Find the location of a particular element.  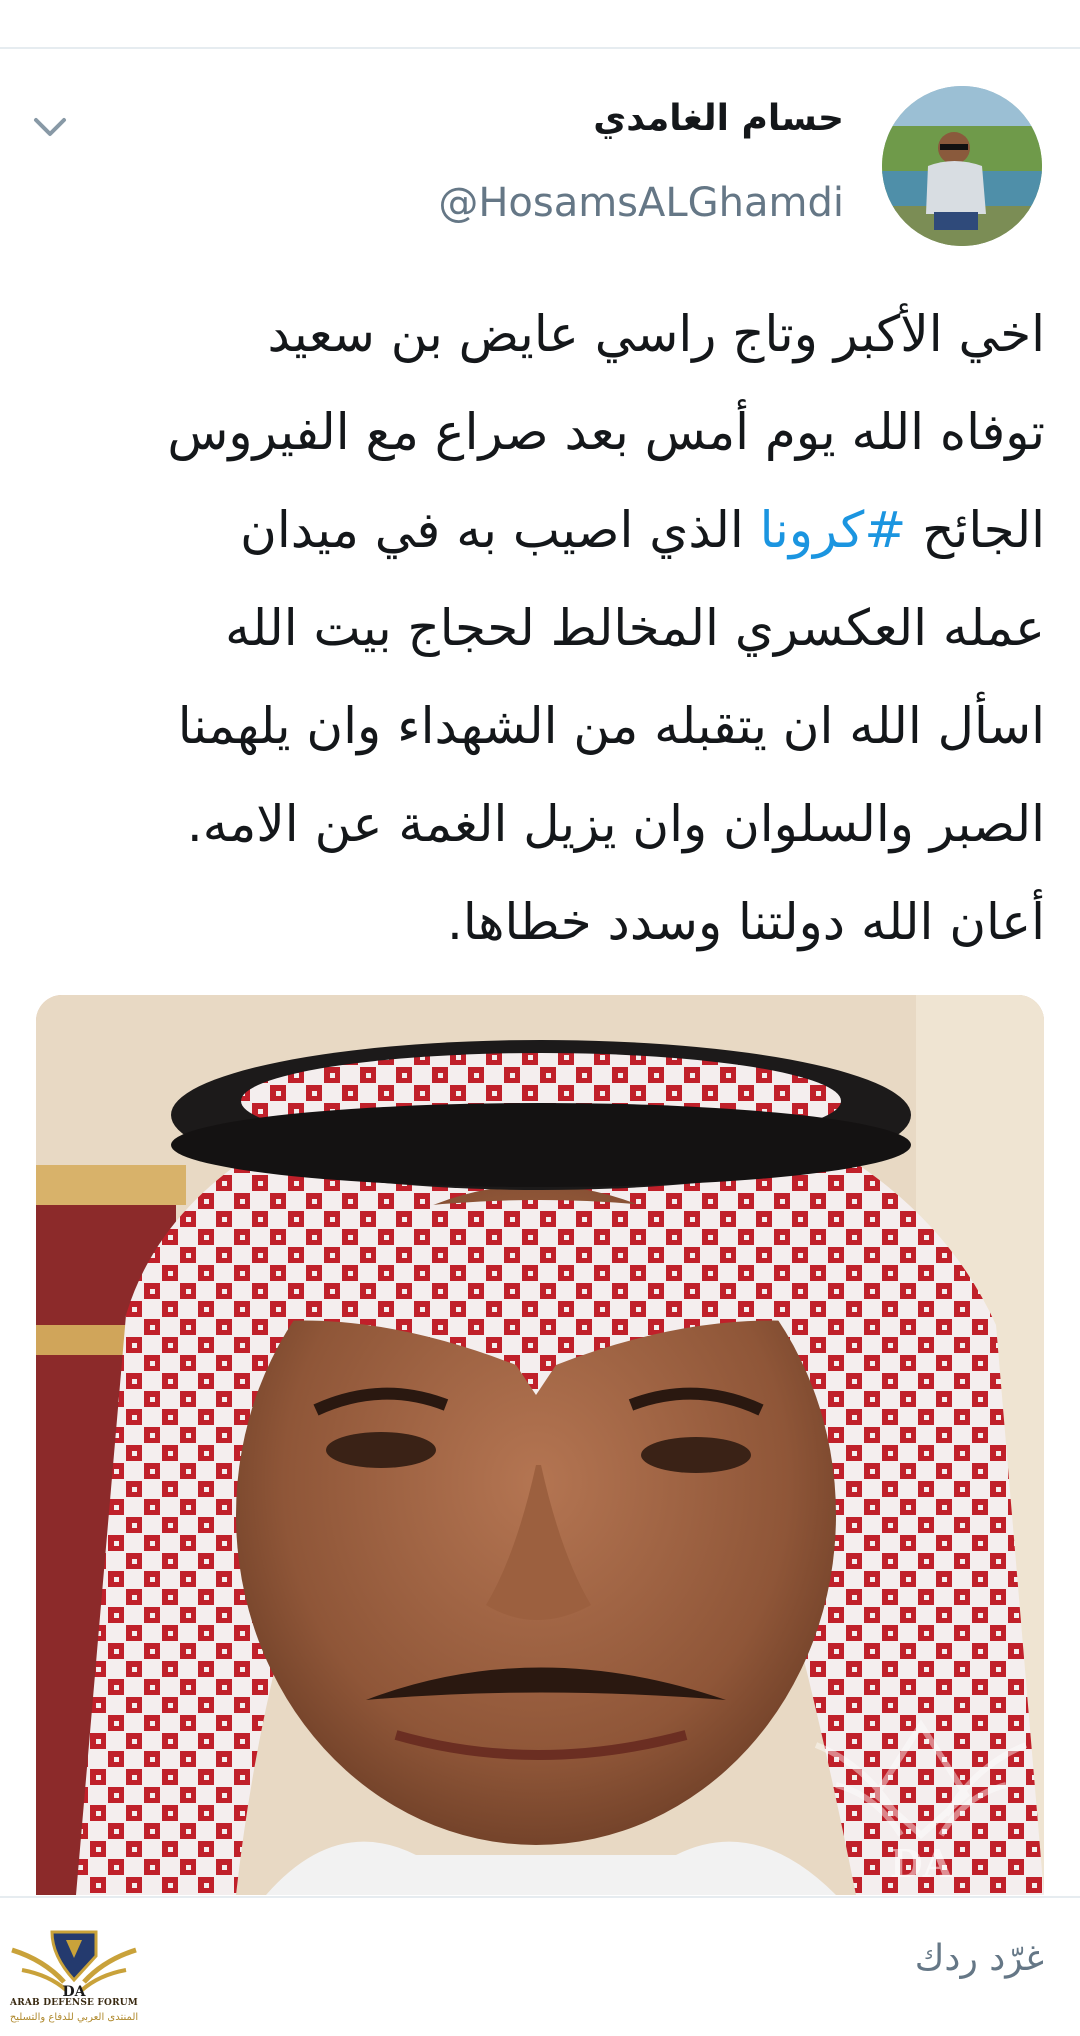

tweet-line-text: عمله العكسري المخالط لحجاج بيت الله is located at coordinates (635, 628).